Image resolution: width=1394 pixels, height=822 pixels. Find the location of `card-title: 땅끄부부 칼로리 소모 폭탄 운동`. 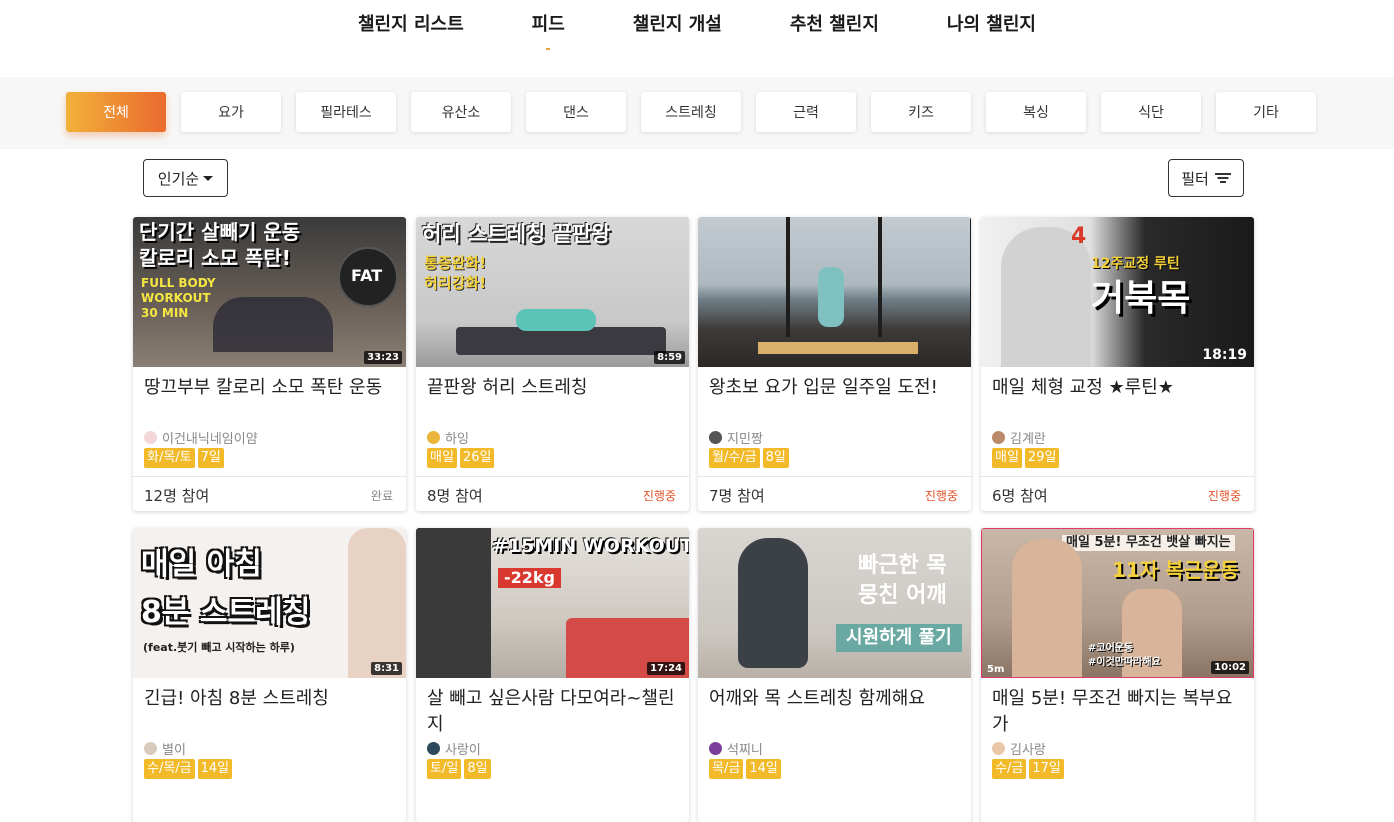

card-title: 땅끄부부 칼로리 소모 폭탄 운동 is located at coordinates (263, 387).